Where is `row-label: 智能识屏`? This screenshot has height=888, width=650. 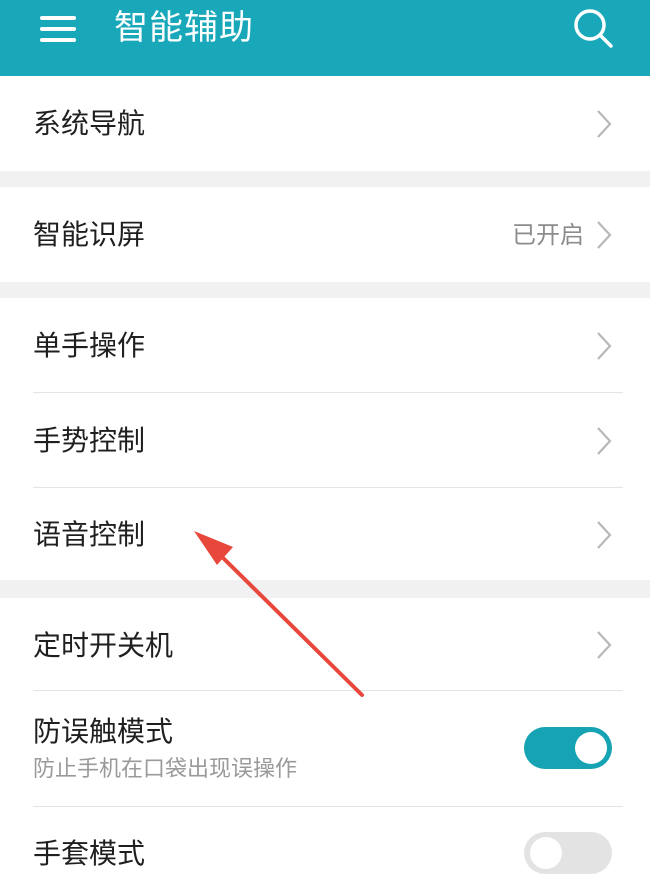
row-label: 智能识屏 is located at coordinates (89, 234).